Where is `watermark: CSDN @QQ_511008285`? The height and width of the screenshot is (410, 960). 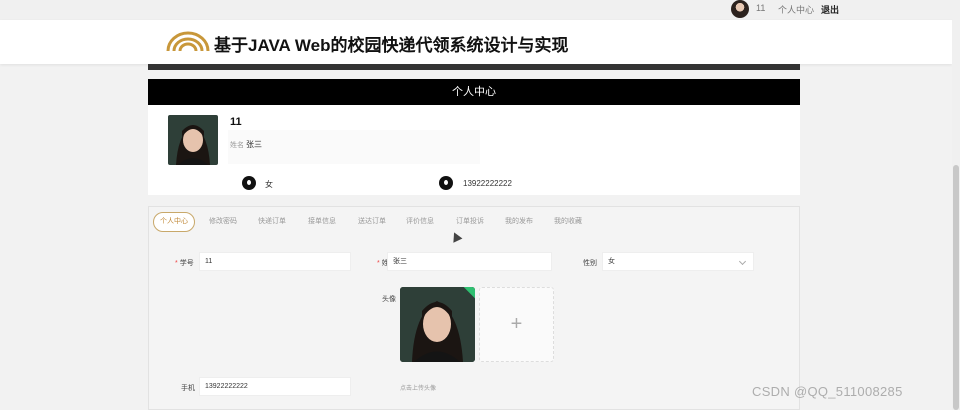
watermark: CSDN @QQ_511008285 is located at coordinates (827, 391).